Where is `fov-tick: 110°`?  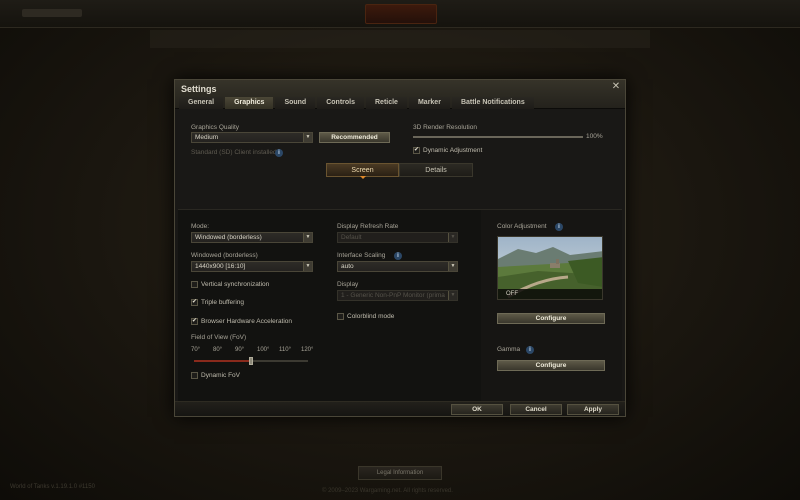 fov-tick: 110° is located at coordinates (285, 350).